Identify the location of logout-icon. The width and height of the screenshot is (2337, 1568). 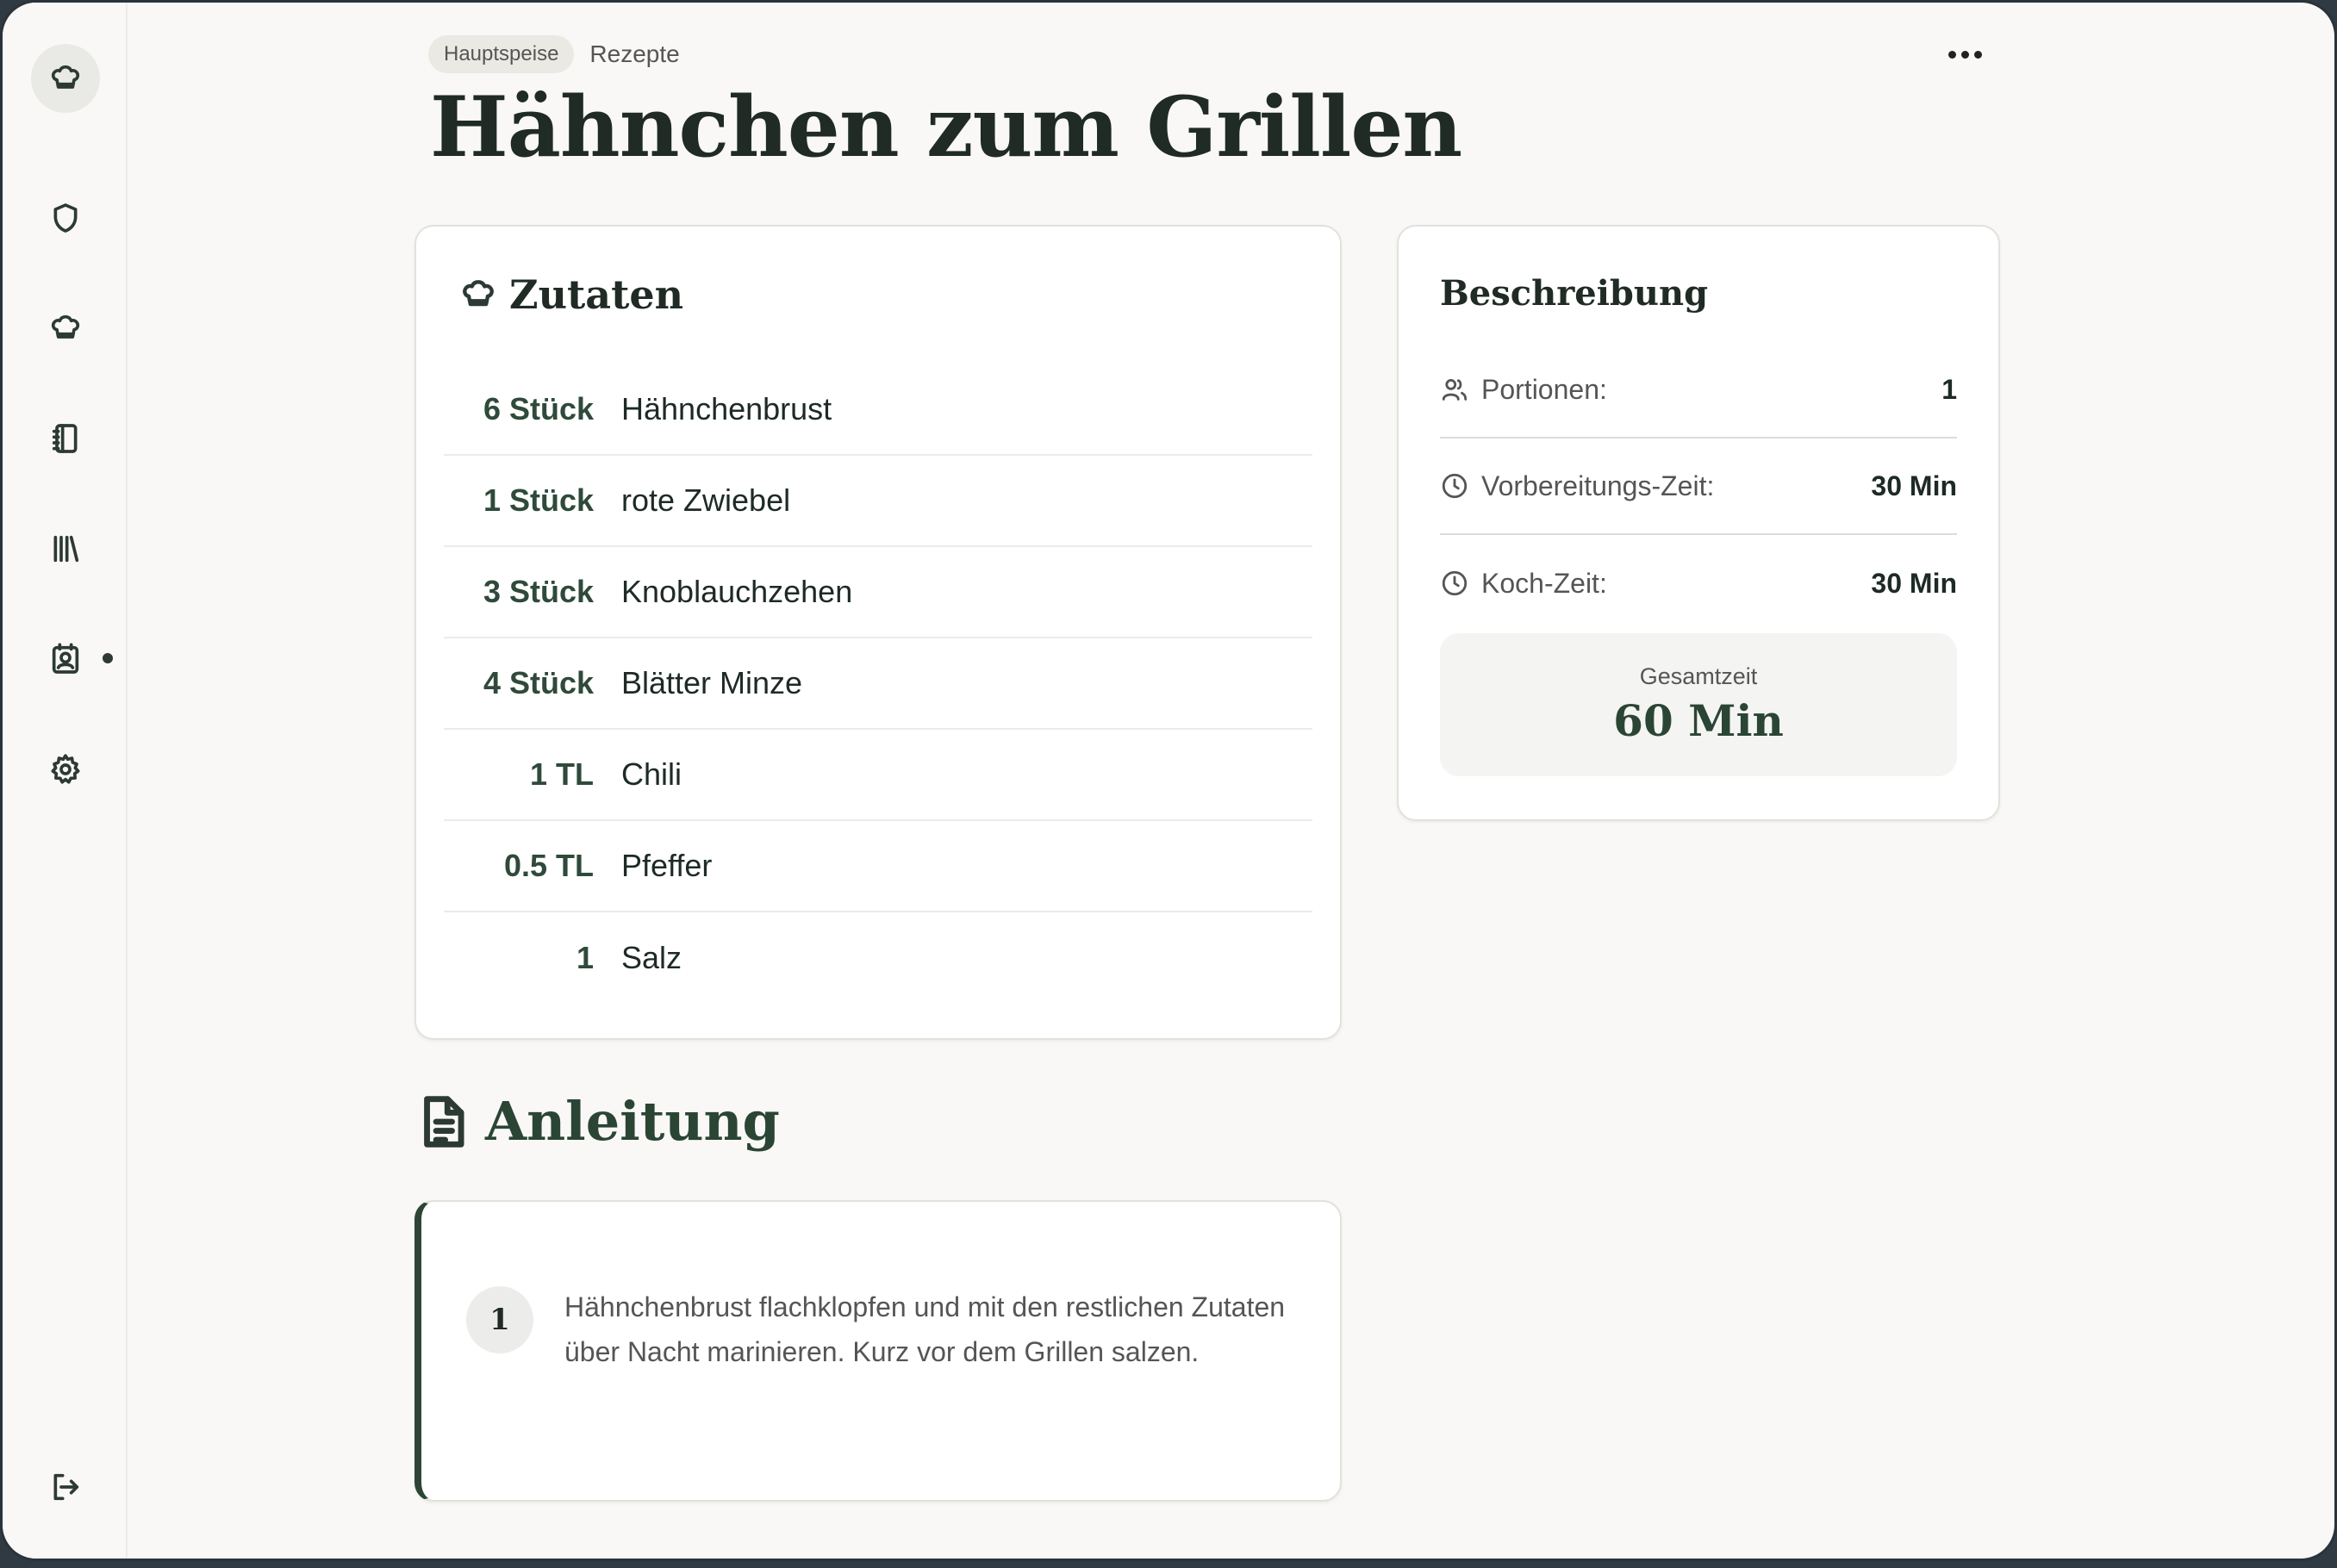
(66, 1487).